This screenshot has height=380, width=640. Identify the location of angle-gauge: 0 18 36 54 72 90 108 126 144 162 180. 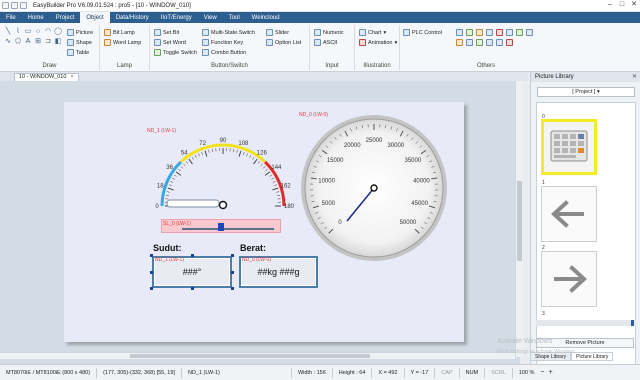
(223, 173).